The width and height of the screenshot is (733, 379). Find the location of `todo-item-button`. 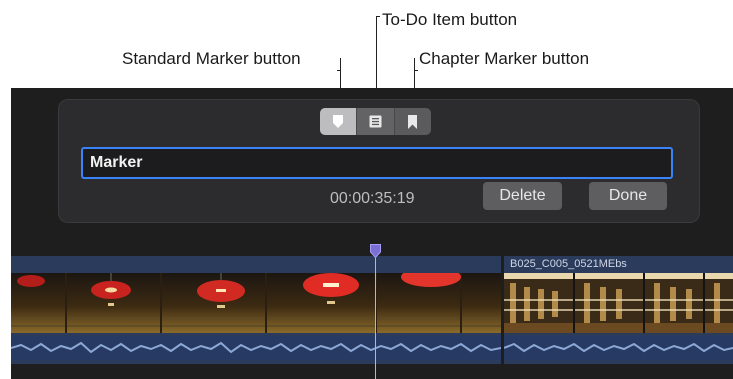

todo-item-button is located at coordinates (375, 121).